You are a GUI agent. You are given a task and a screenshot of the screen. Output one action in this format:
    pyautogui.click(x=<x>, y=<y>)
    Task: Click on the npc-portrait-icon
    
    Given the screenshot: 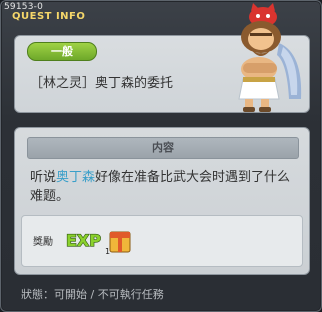 What is the action you would take?
    pyautogui.click(x=270, y=57)
    